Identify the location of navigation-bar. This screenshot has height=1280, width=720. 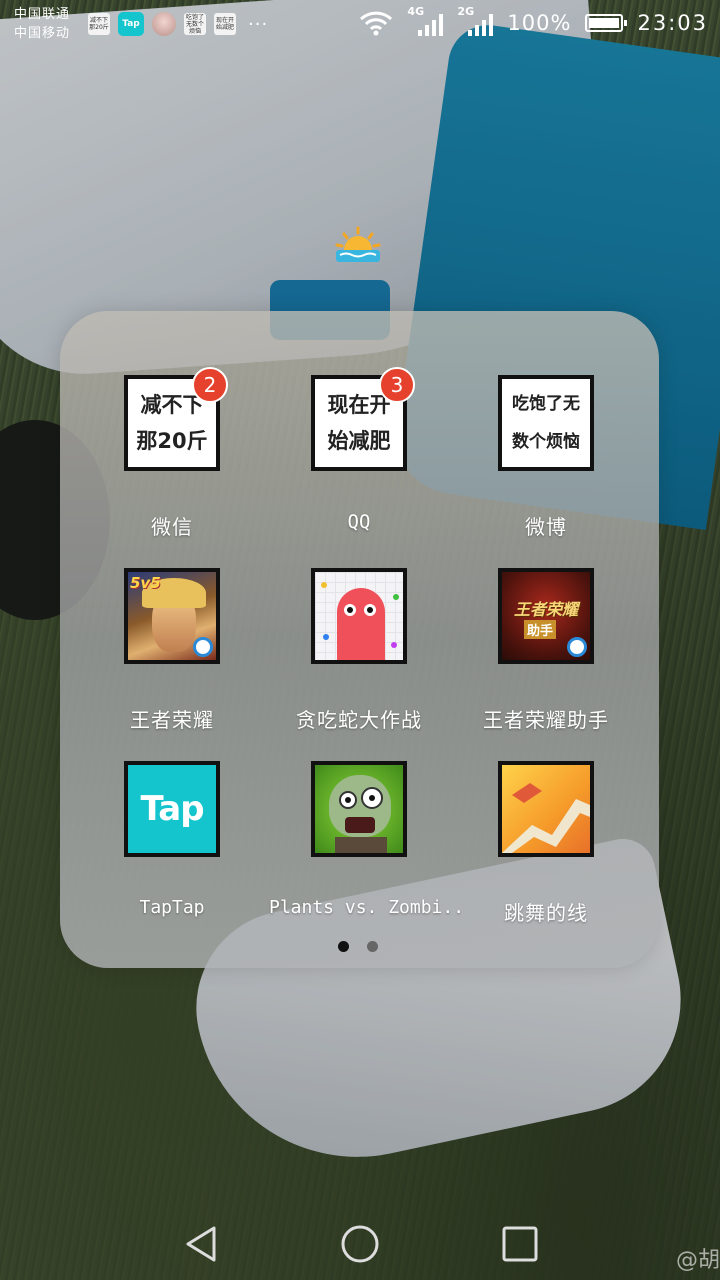
(360, 1240).